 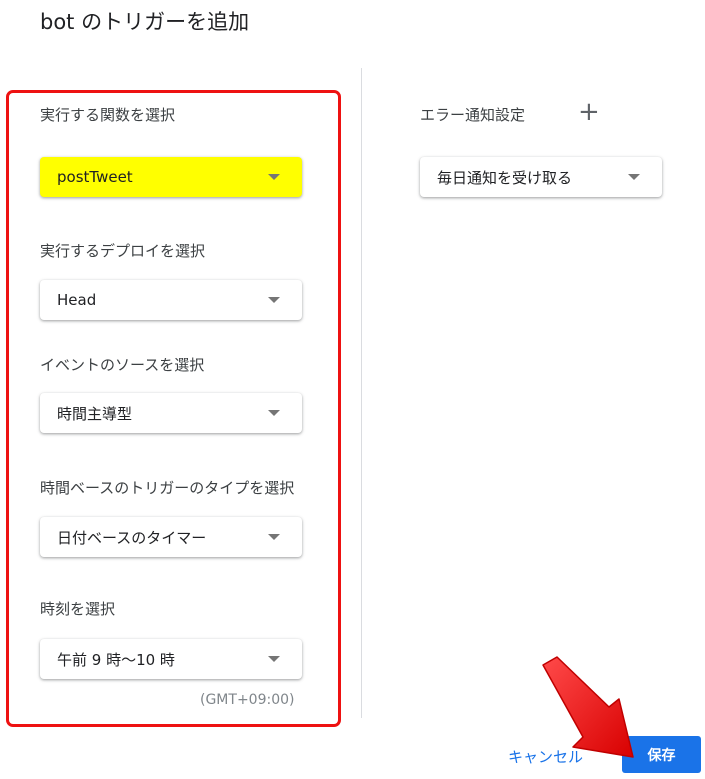 I want to click on notification-label: エラー通知設定, so click(x=473, y=115).